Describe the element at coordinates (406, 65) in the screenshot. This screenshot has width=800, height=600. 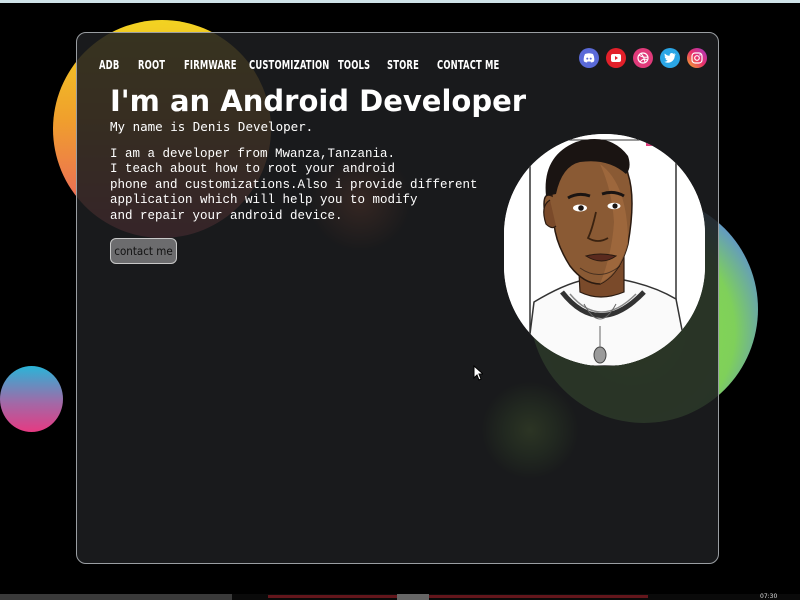
I see `nav-item-store: STORE` at that location.